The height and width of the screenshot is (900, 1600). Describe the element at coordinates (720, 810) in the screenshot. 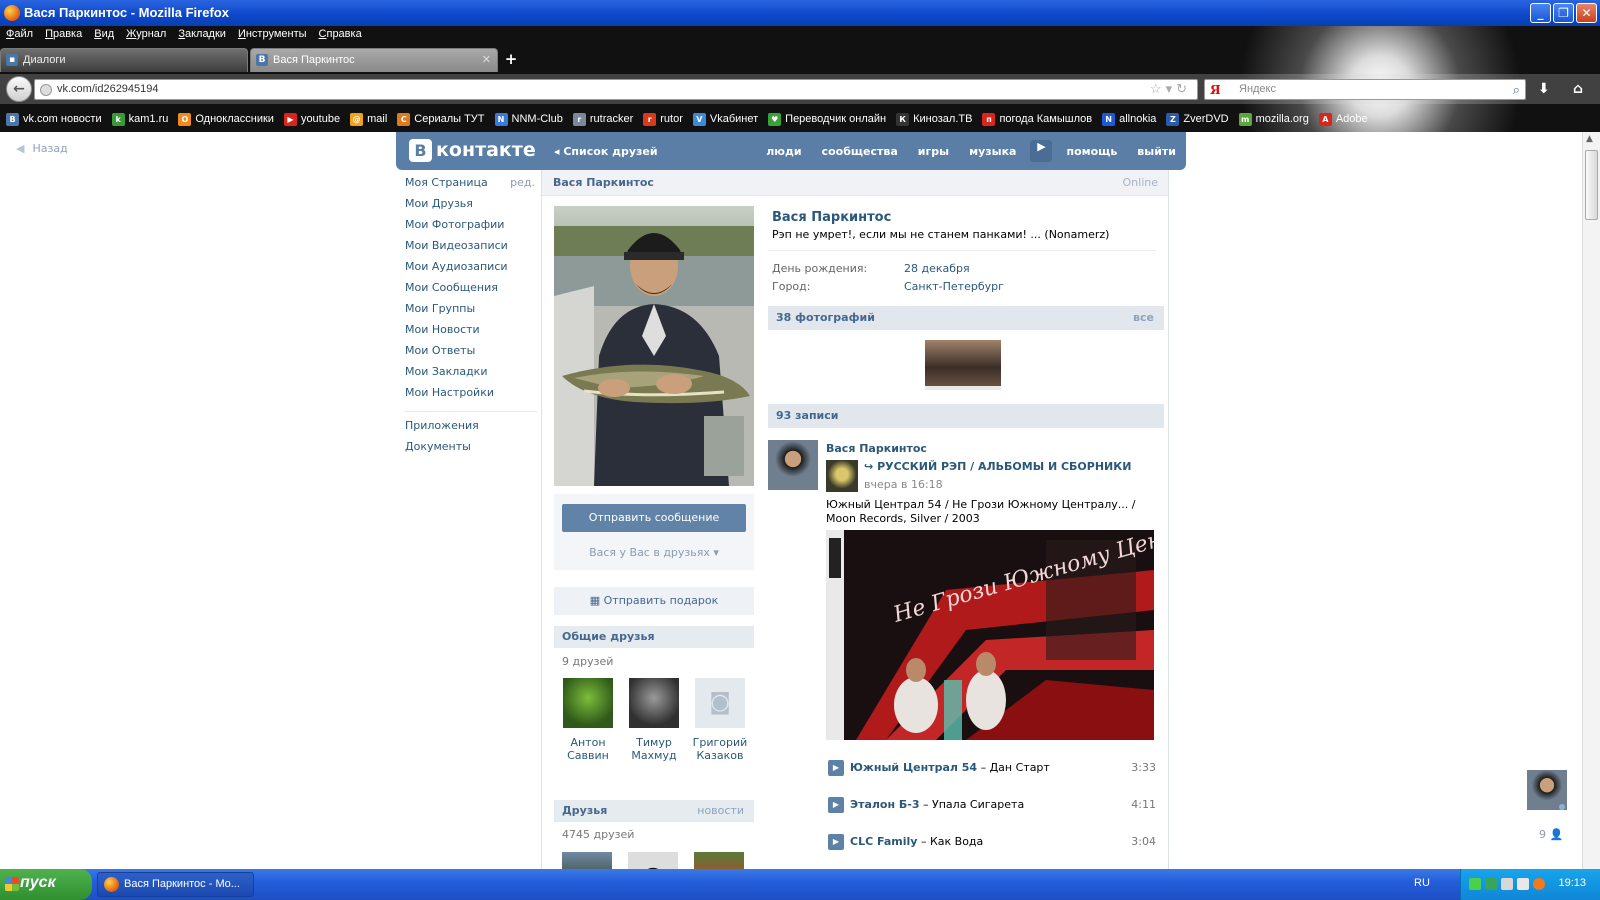

I see `friends-news-link: новости` at that location.